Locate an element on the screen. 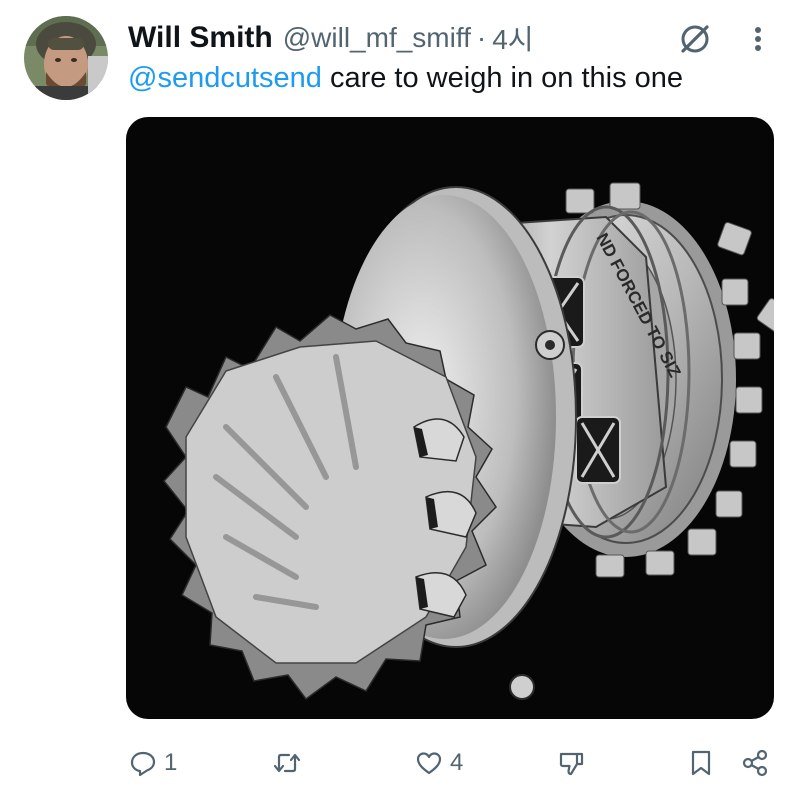  tweet-body: care to weigh in on this one is located at coordinates (502, 78).